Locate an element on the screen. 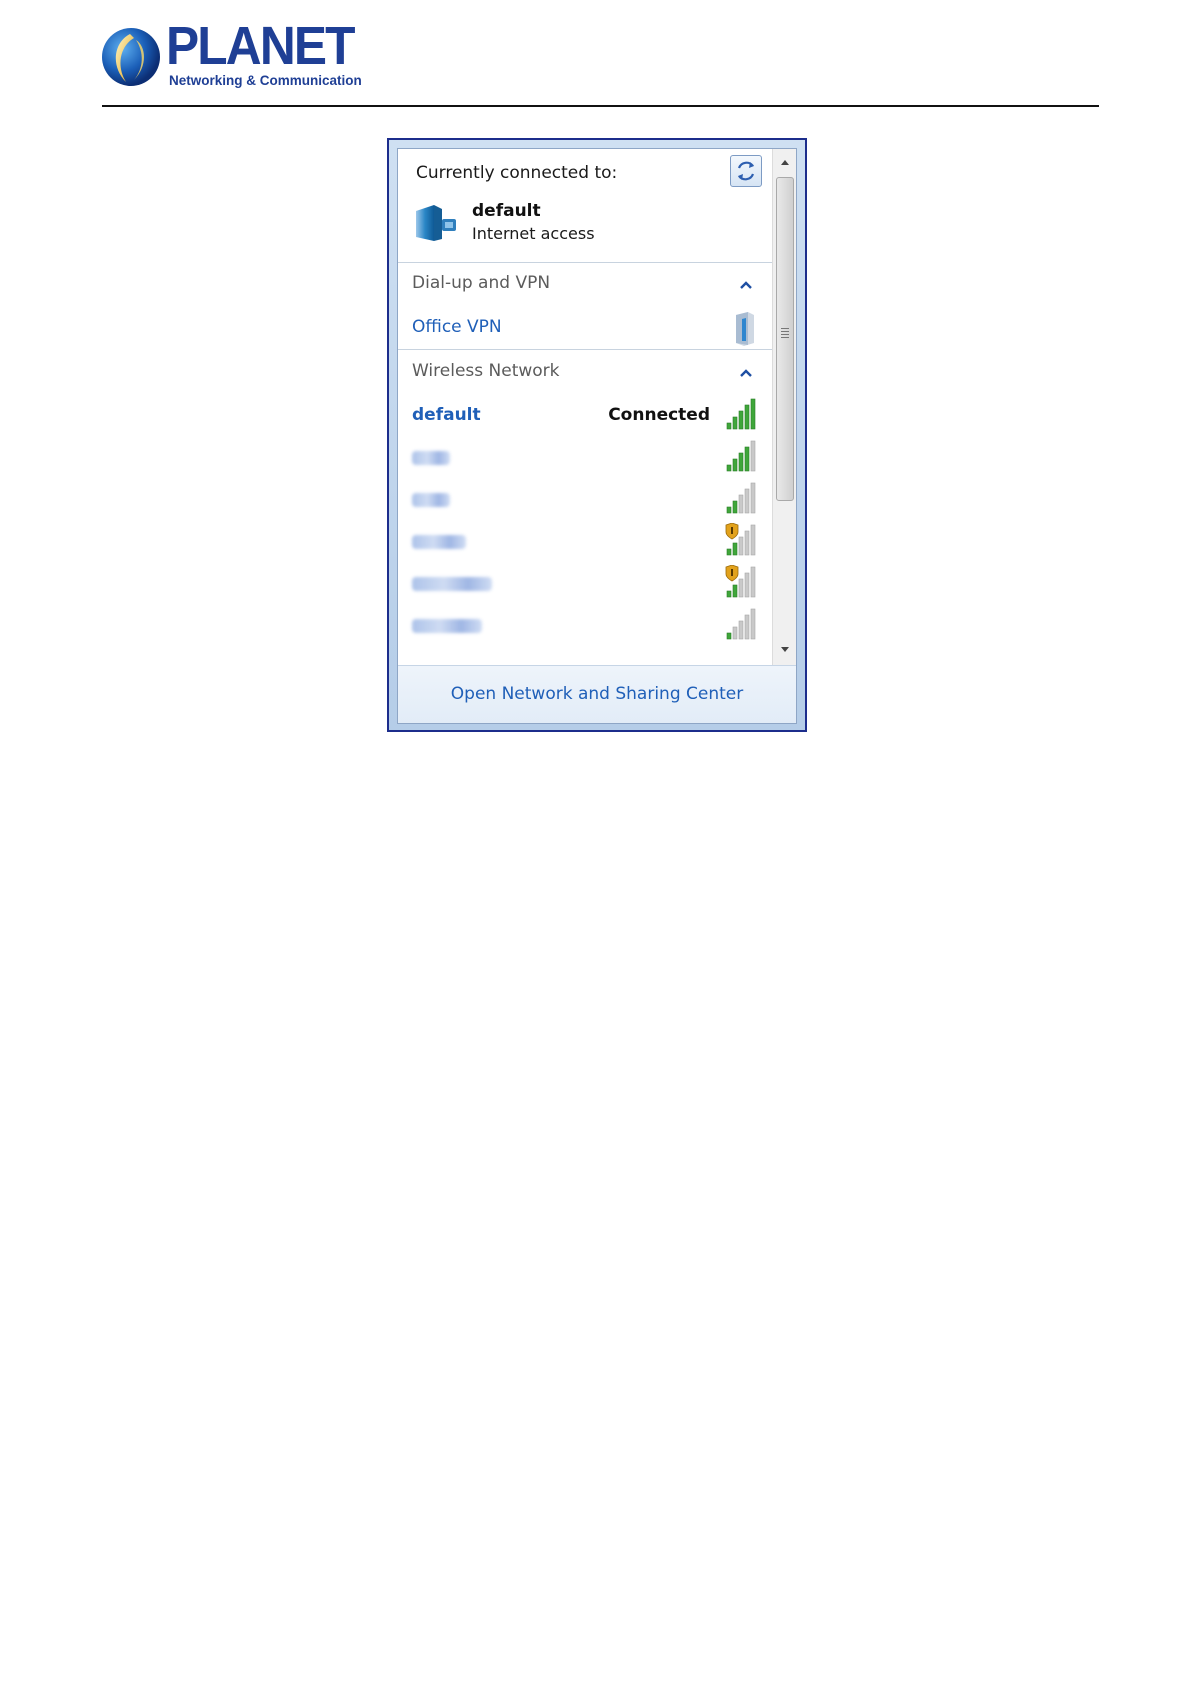  open-network-sharing-center-link: Open Network and Sharing Center is located at coordinates (597, 694).